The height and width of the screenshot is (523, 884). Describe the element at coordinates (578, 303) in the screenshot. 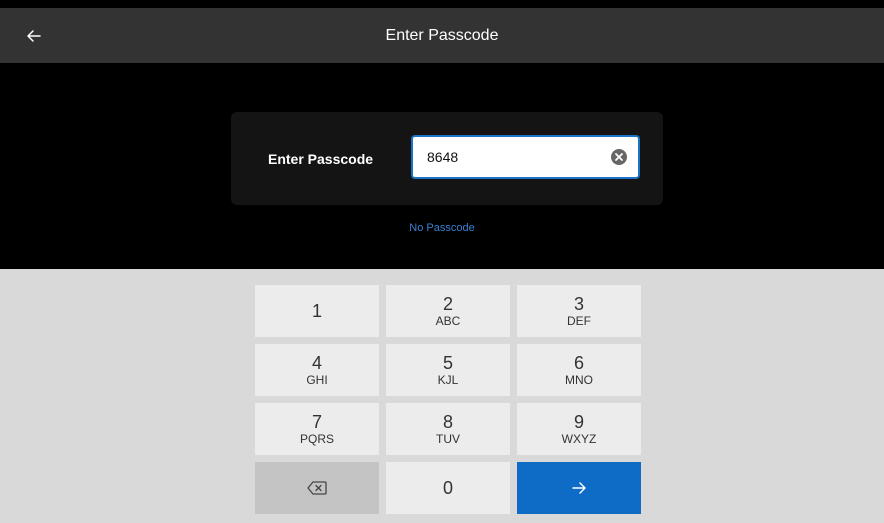

I see `key-3-number: 3` at that location.